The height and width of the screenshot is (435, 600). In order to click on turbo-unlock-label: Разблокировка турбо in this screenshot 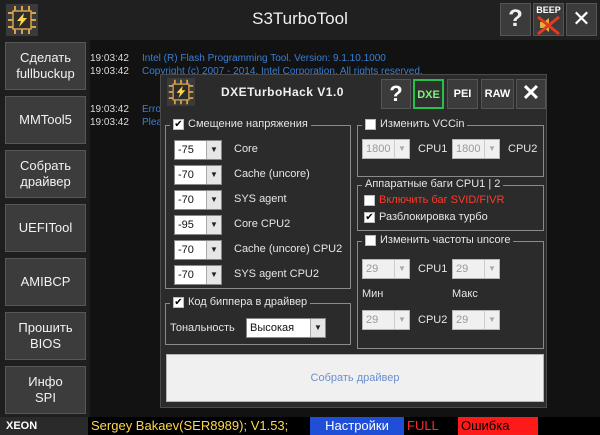, I will do `click(433, 217)`.